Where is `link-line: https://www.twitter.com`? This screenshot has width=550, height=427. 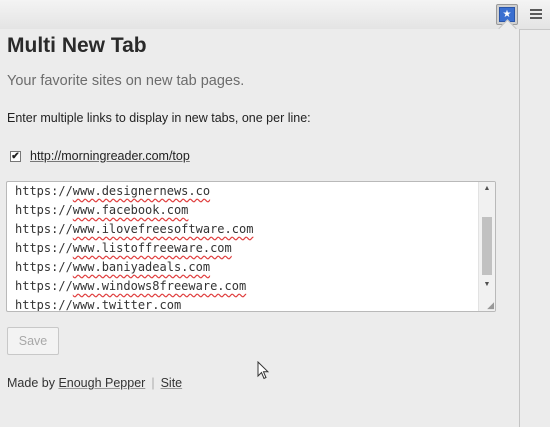 link-line: https://www.twitter.com is located at coordinates (134, 304).